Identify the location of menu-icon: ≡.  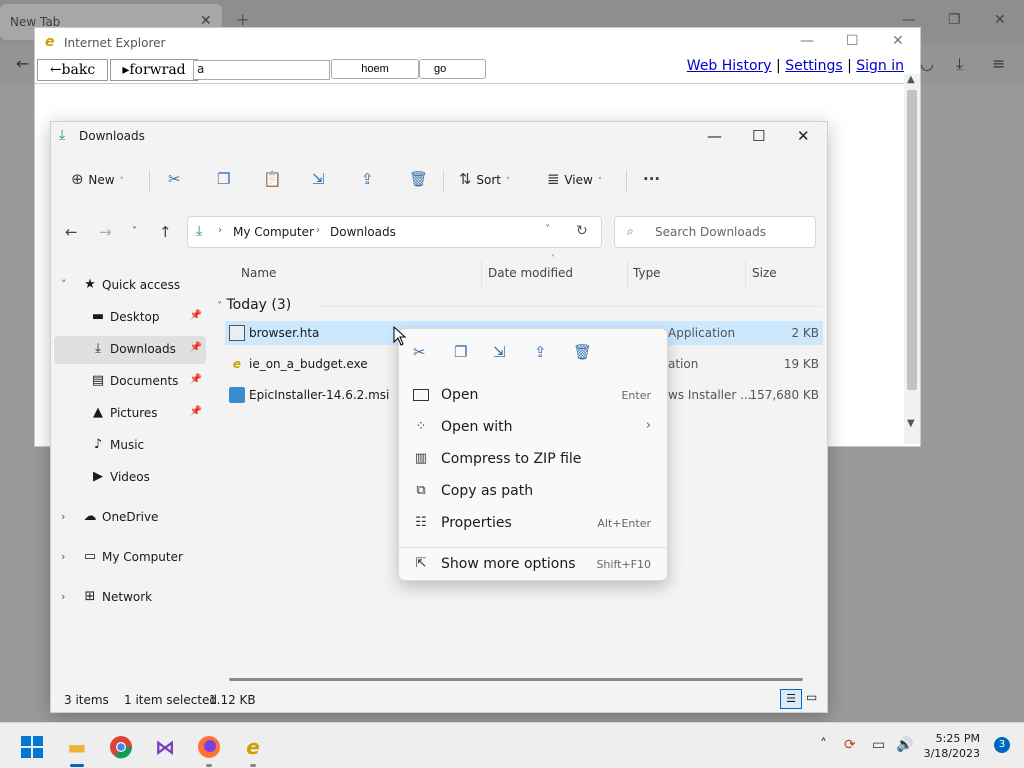
(998, 63).